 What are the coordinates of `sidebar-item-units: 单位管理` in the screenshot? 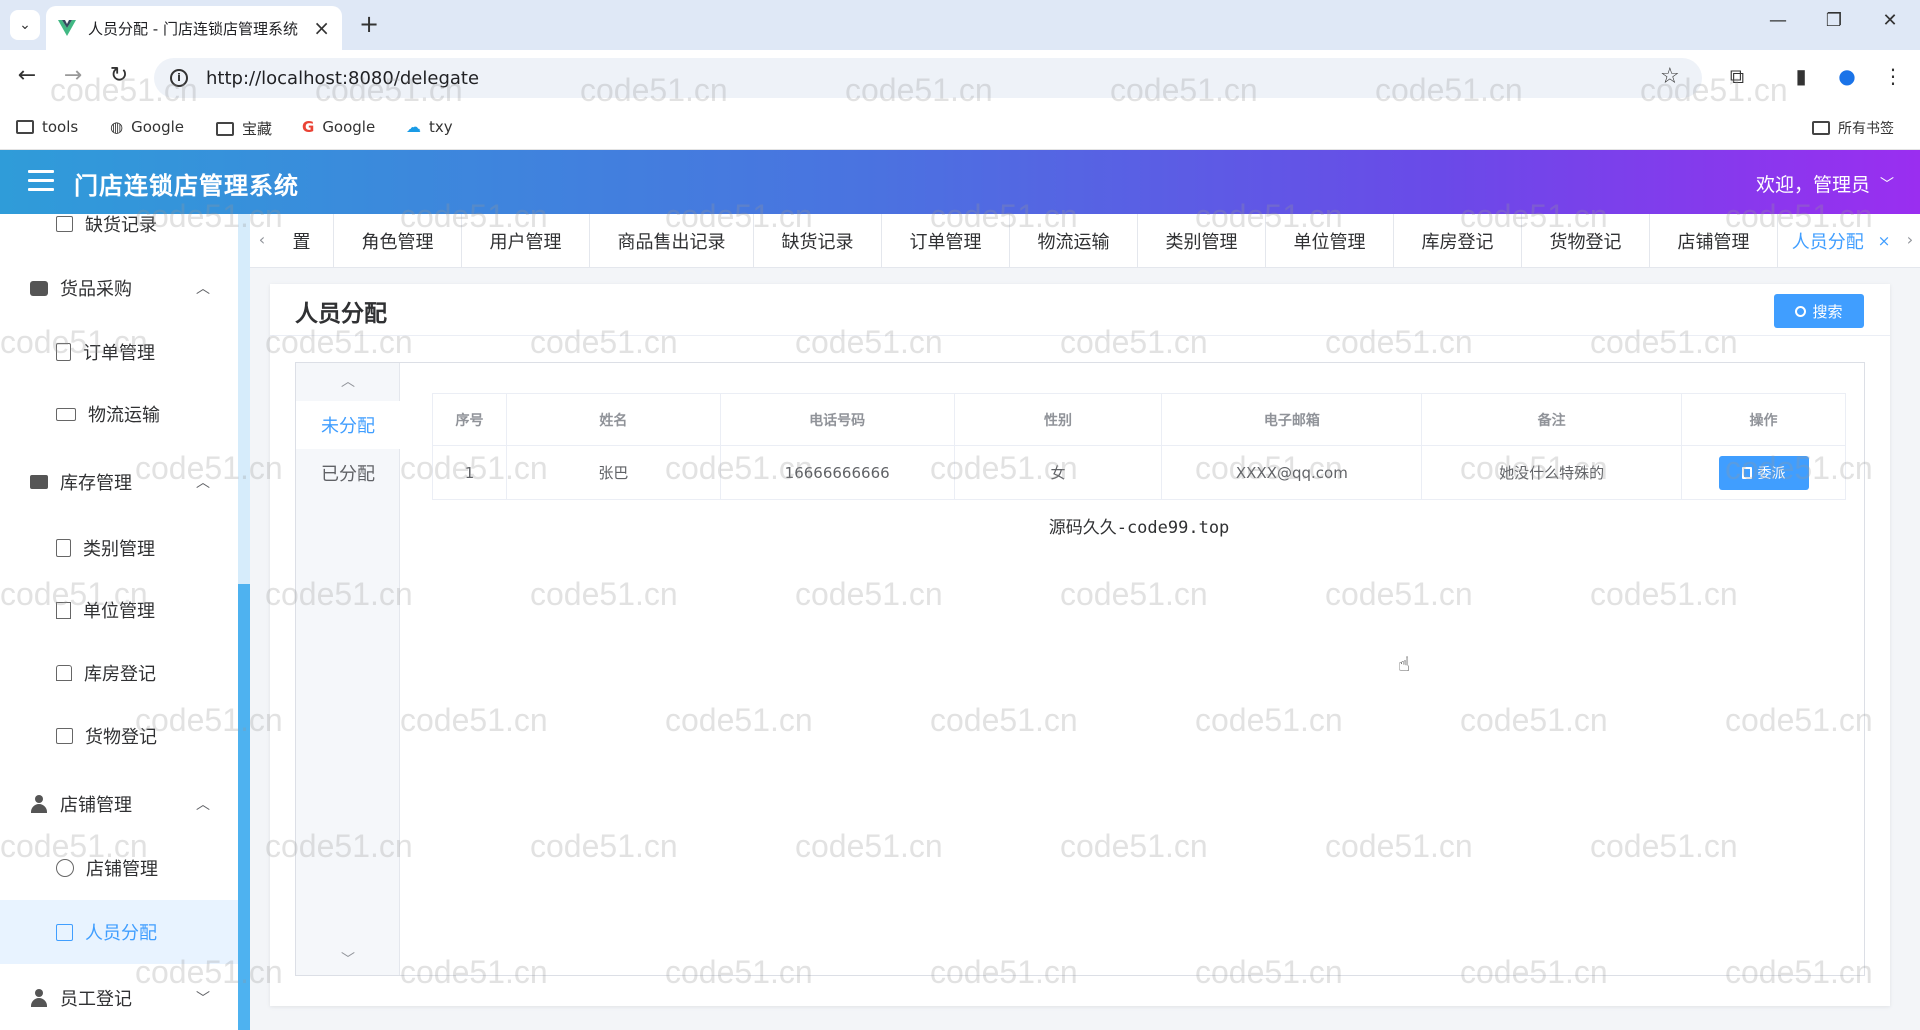 It's located at (119, 610).